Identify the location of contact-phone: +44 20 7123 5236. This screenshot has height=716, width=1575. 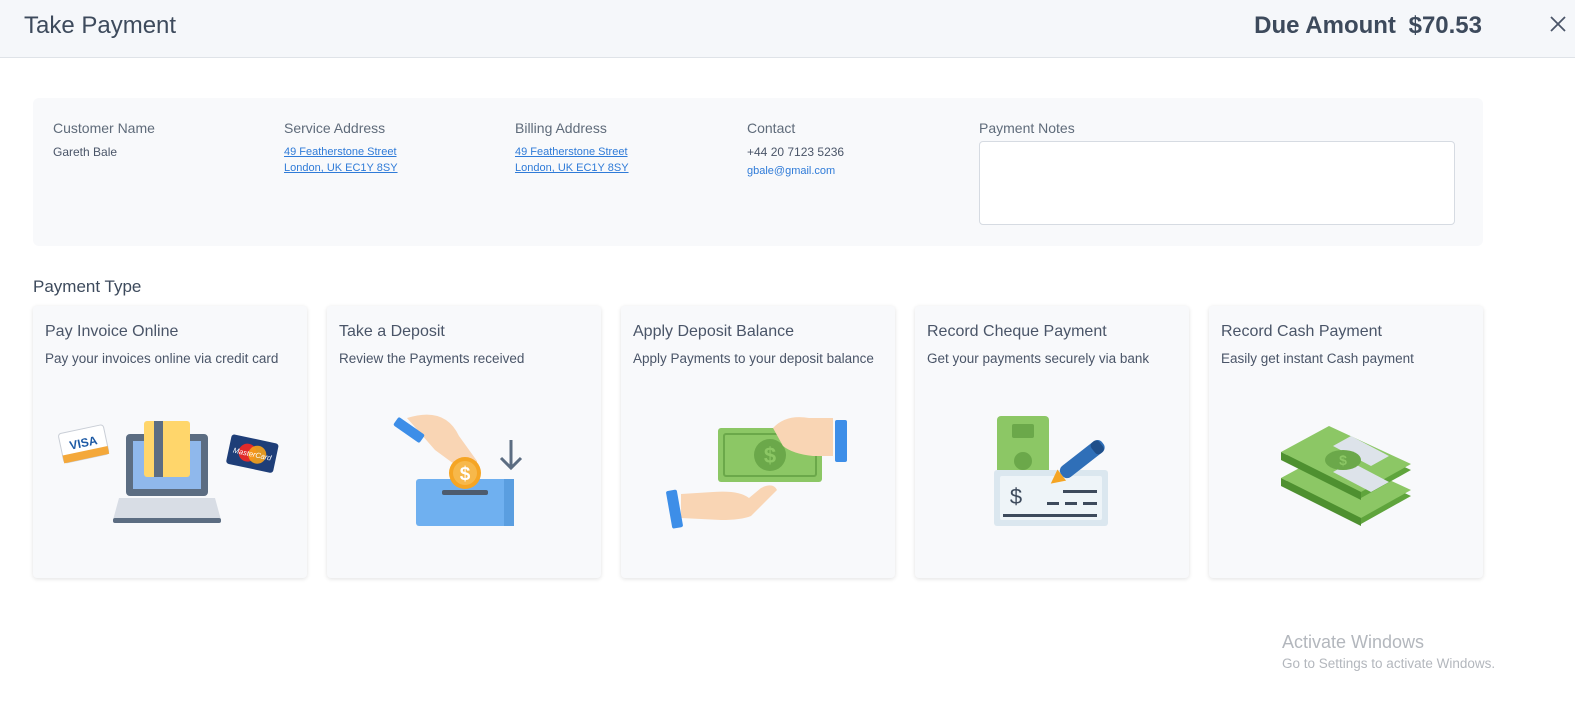
(796, 152).